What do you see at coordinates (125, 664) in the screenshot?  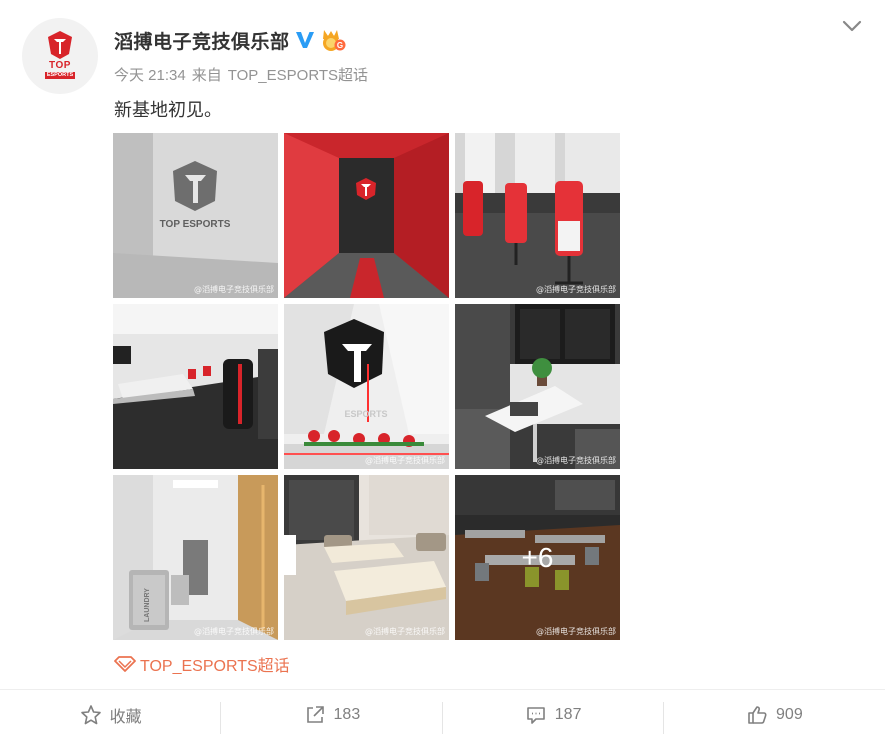 I see `super-topic-diamond-icon` at bounding box center [125, 664].